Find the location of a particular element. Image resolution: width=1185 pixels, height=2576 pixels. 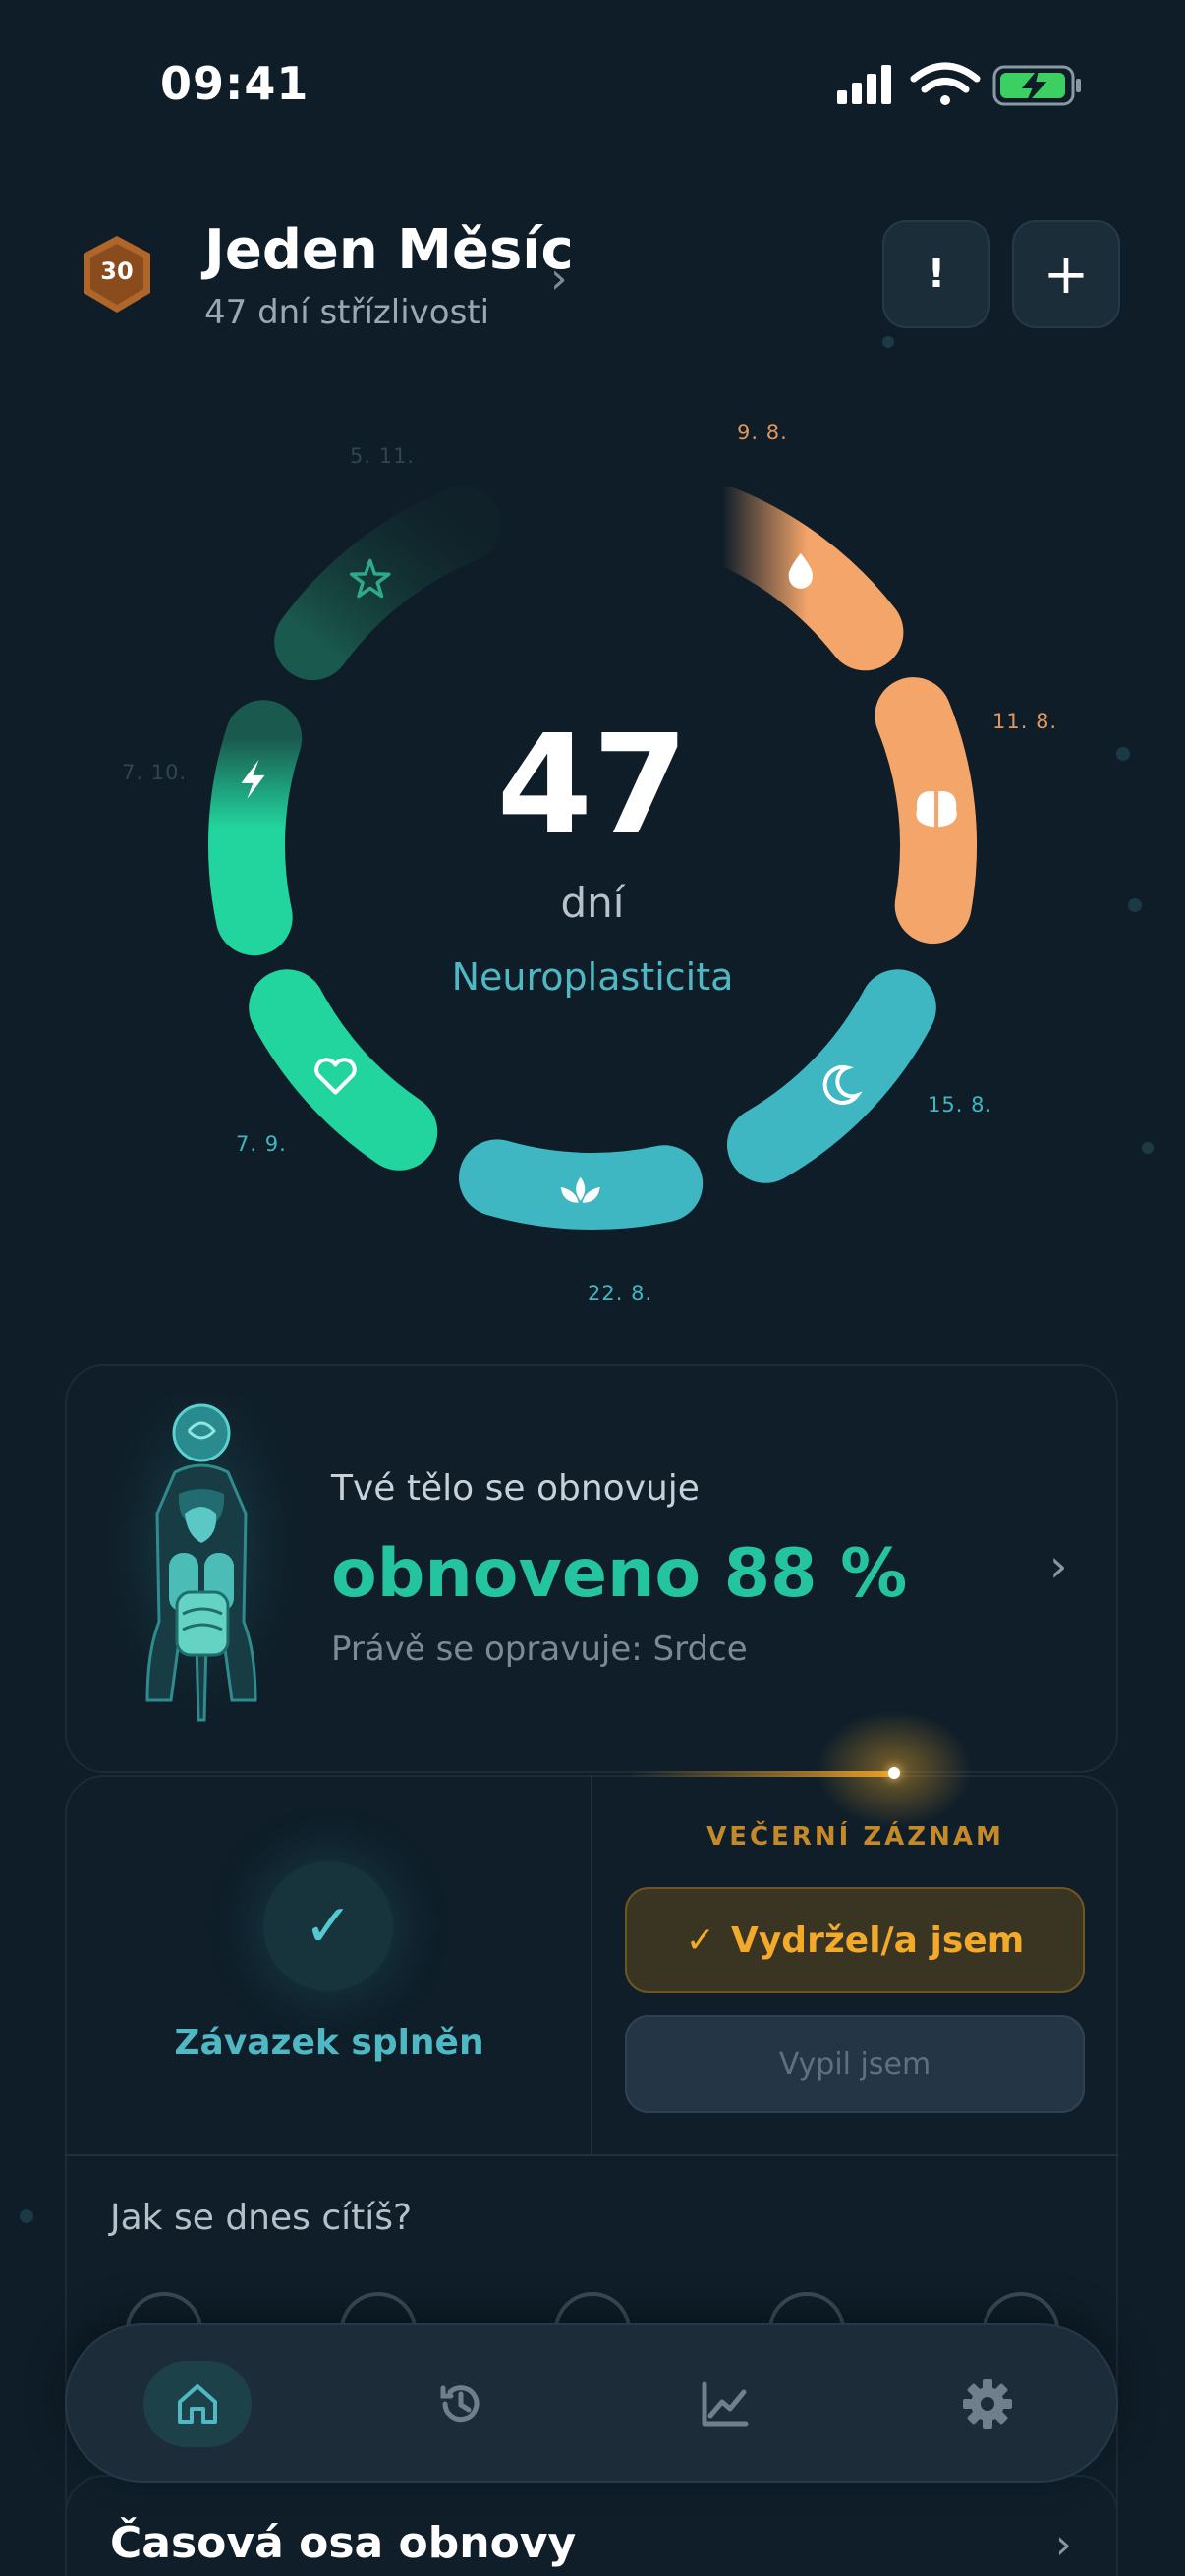

glow-line is located at coordinates (761, 1774).